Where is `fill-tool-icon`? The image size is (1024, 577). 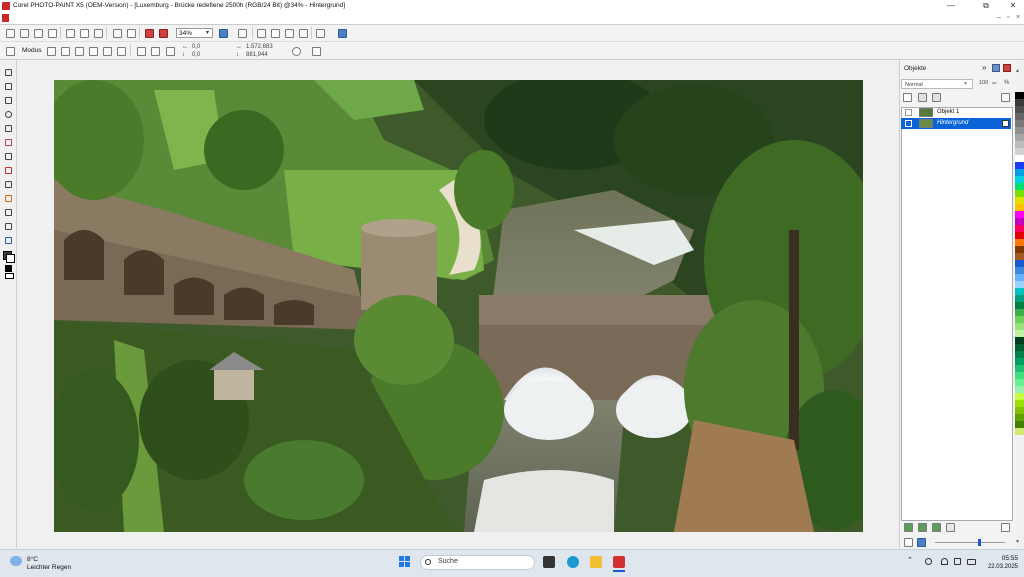 fill-tool-icon is located at coordinates (8, 198).